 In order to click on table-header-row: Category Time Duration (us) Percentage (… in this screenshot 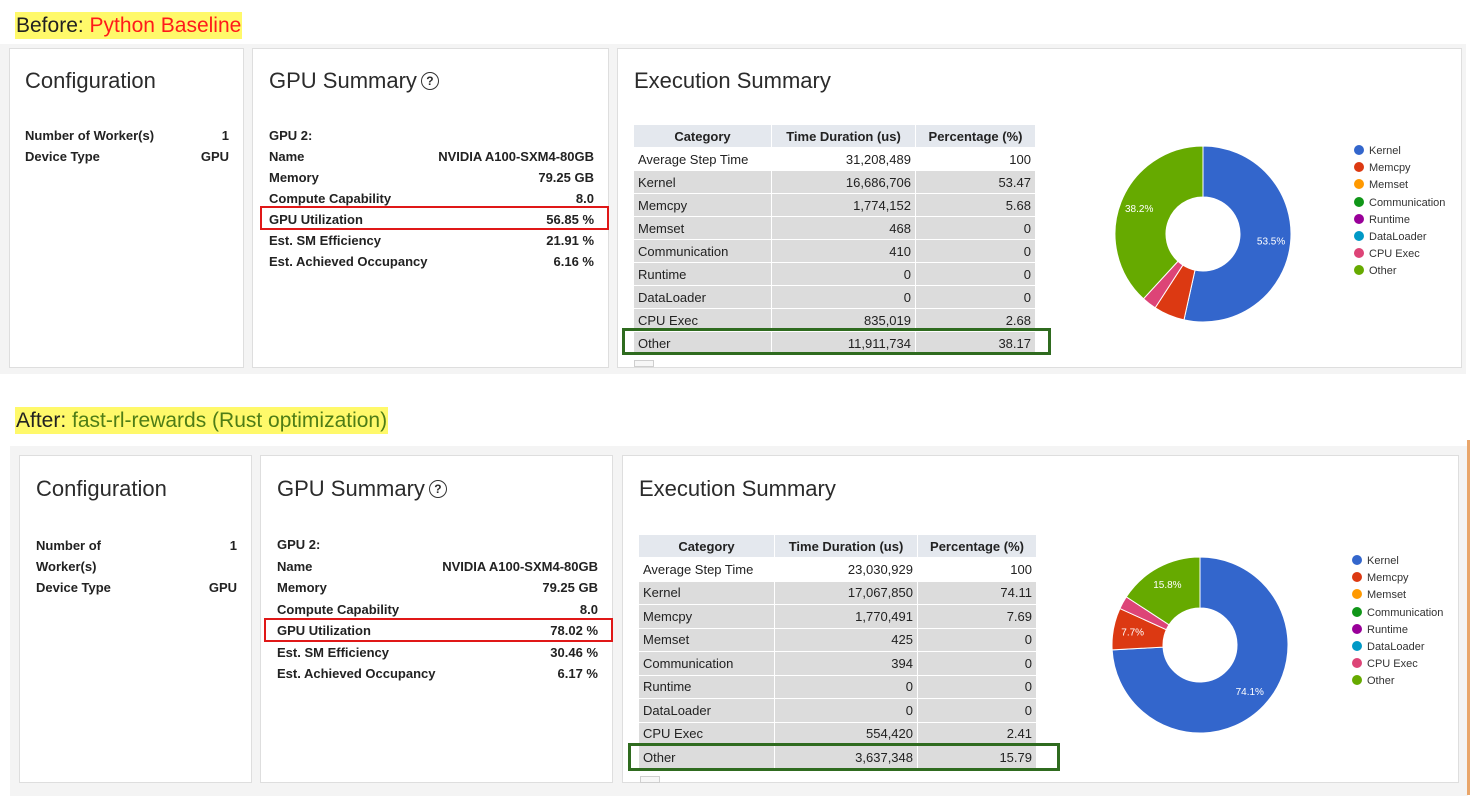, I will do `click(834, 136)`.